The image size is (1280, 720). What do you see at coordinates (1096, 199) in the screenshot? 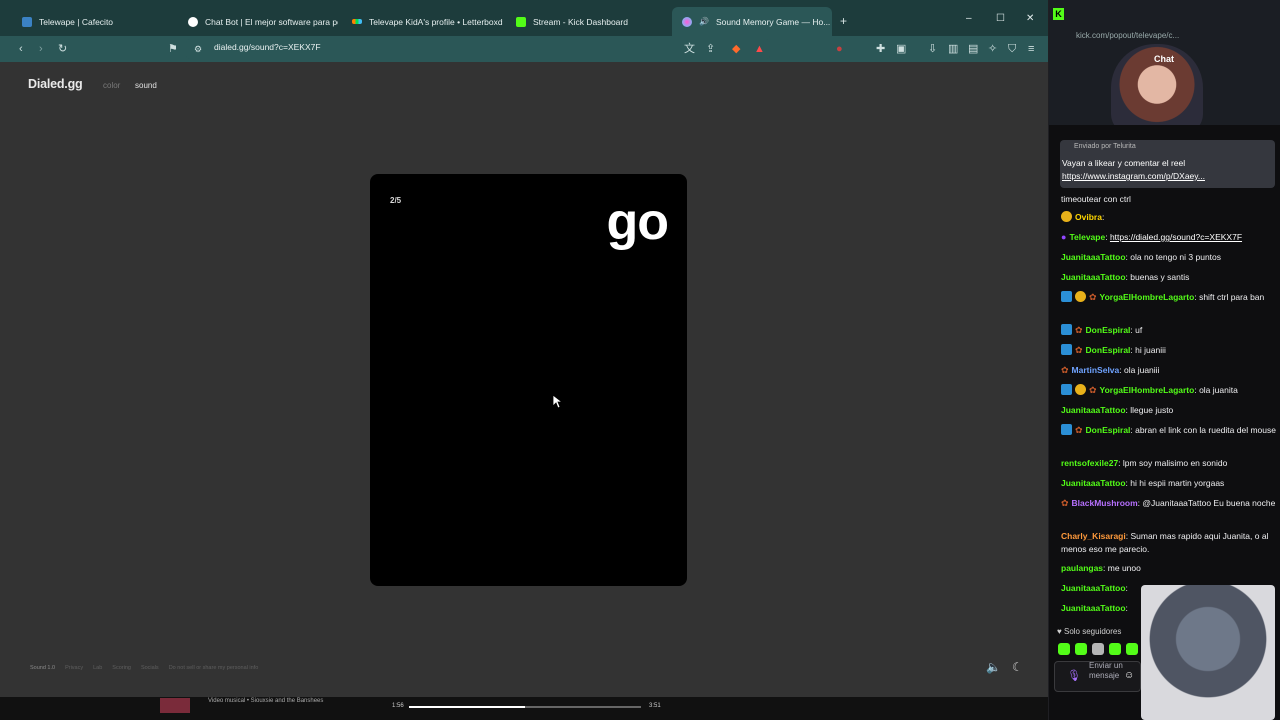
I see `chat-partial-line: timeoutear con ctrl` at bounding box center [1096, 199].